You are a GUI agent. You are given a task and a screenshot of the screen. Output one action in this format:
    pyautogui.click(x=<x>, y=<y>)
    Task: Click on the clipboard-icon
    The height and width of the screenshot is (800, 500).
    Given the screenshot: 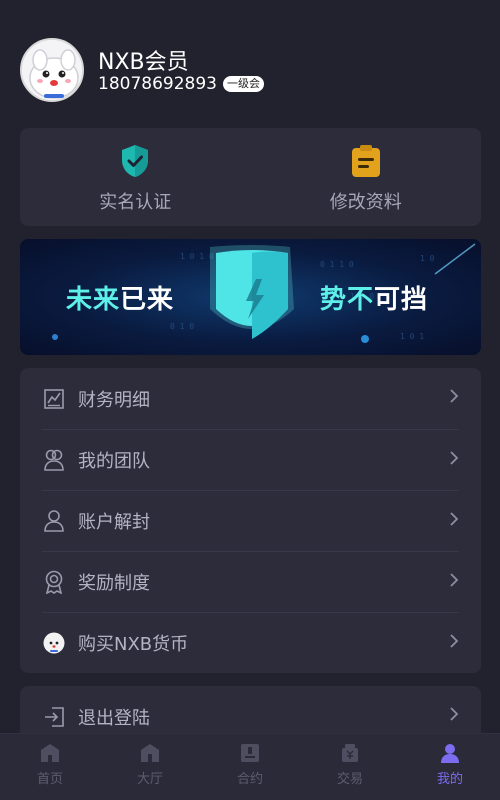 What is the action you would take?
    pyautogui.click(x=365, y=161)
    